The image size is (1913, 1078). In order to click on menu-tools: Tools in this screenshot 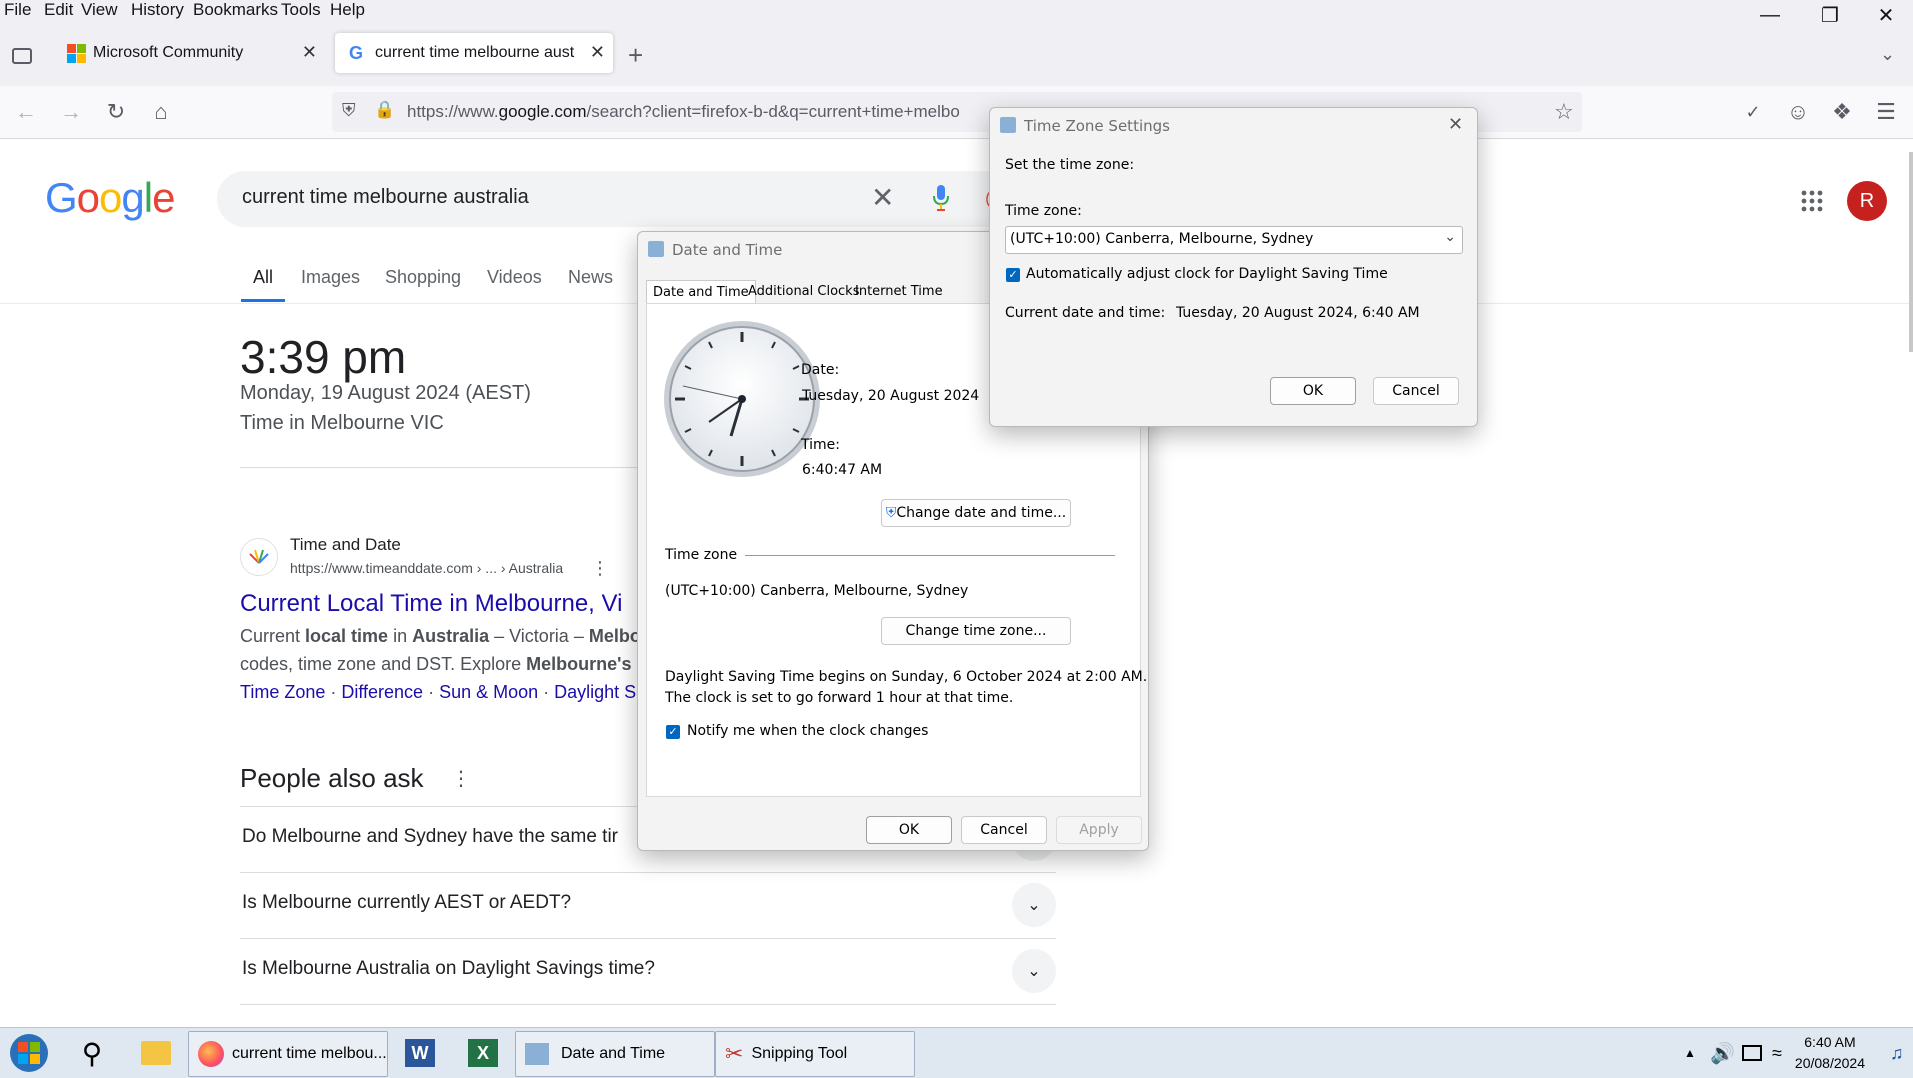, I will do `click(301, 10)`.